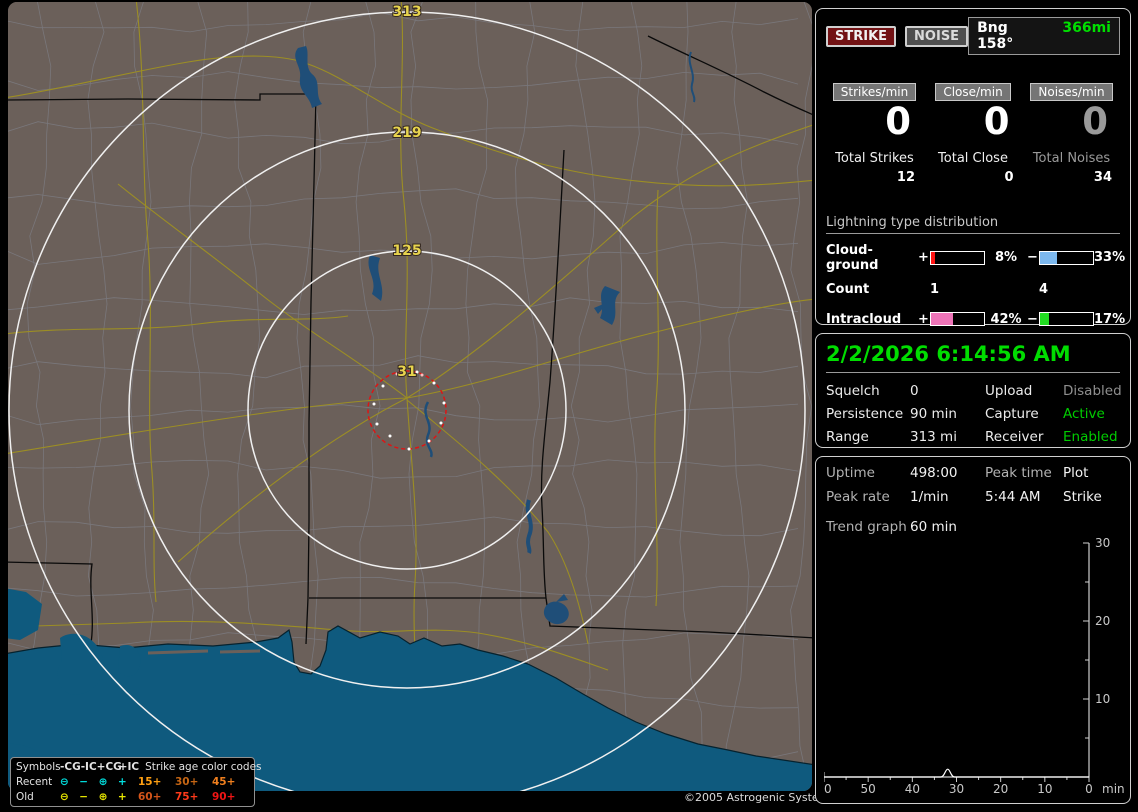 The image size is (1138, 812). Describe the element at coordinates (1089, 789) in the screenshot. I see `svg-text: 0` at that location.